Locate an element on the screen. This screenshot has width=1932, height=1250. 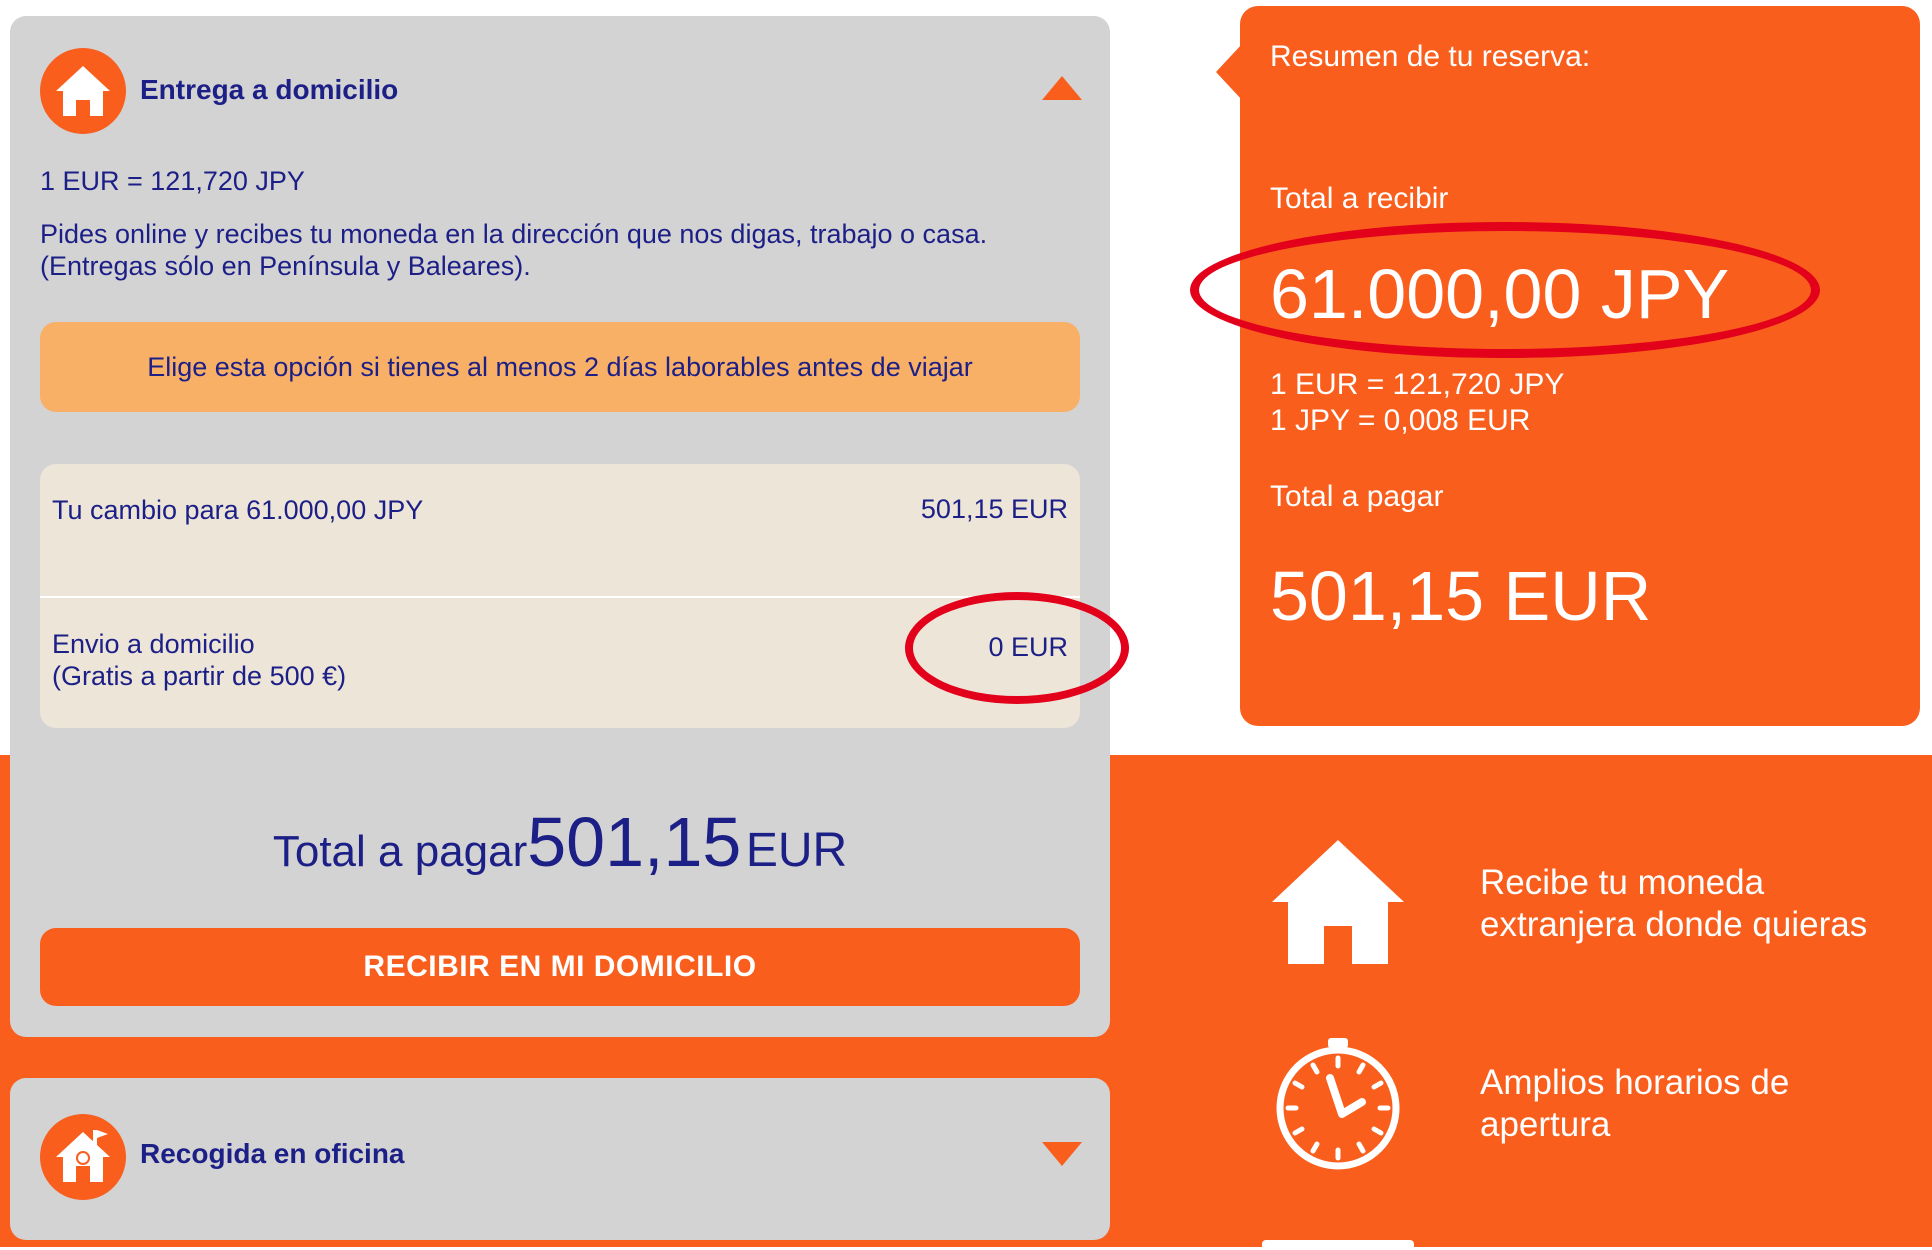
delivery-description-line: (Entregas sólo en Península y Baleares). is located at coordinates (285, 266).